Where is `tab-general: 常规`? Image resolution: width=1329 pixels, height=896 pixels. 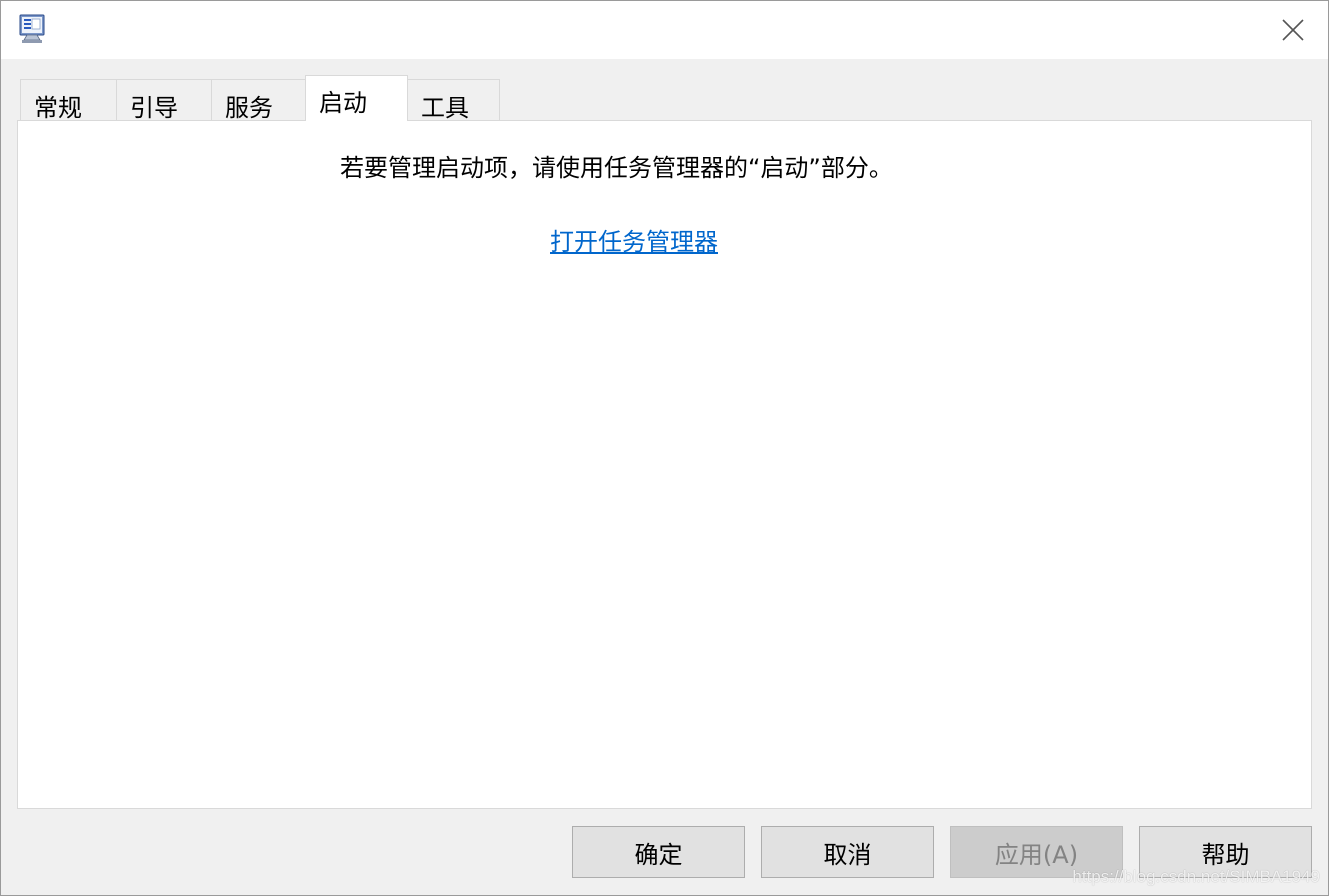
tab-general: 常规 is located at coordinates (68, 100).